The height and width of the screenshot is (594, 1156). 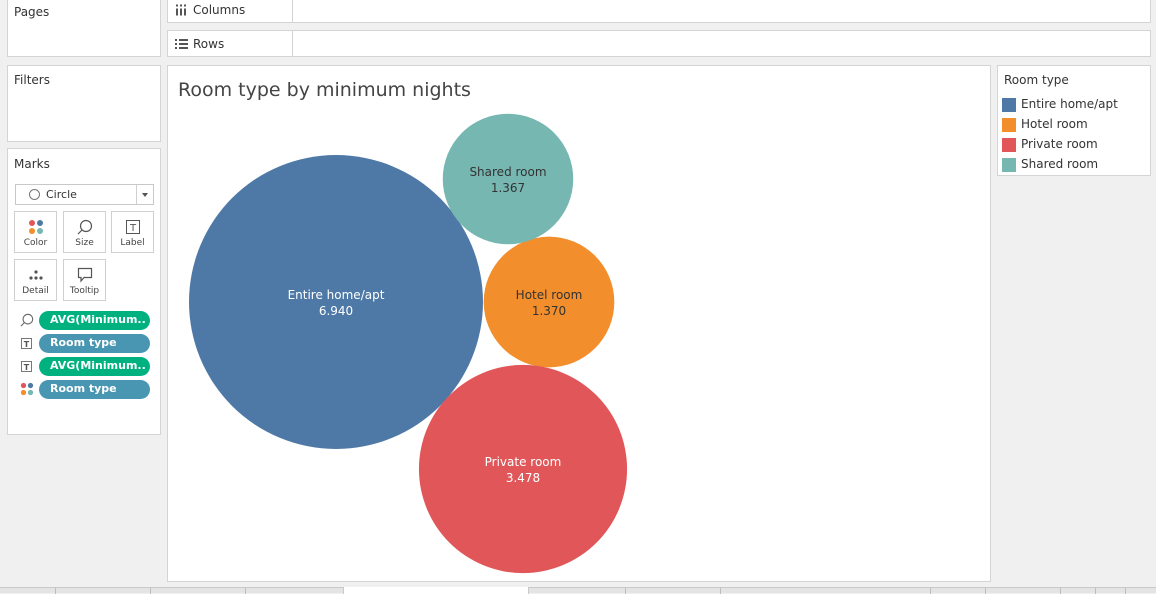 I want to click on legend-label: Shared room, so click(x=1060, y=164).